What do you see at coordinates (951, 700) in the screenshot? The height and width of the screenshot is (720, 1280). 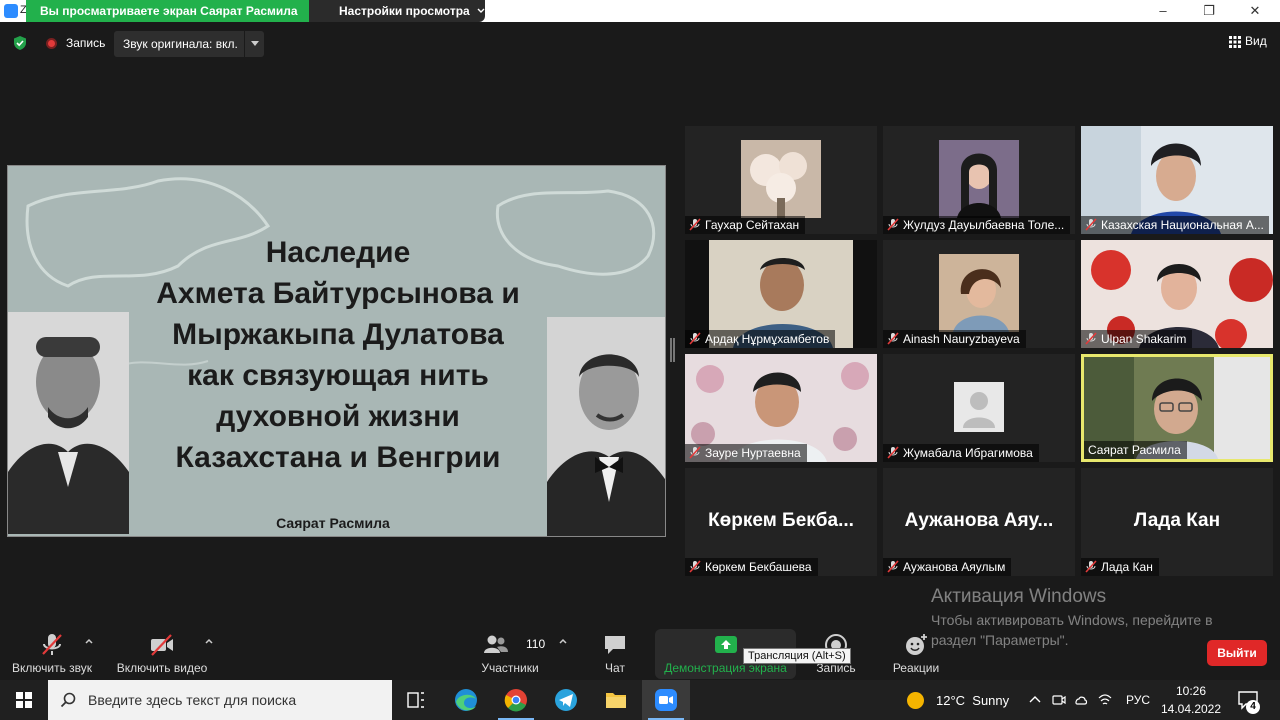 I see `weather-temperature: 12°C` at bounding box center [951, 700].